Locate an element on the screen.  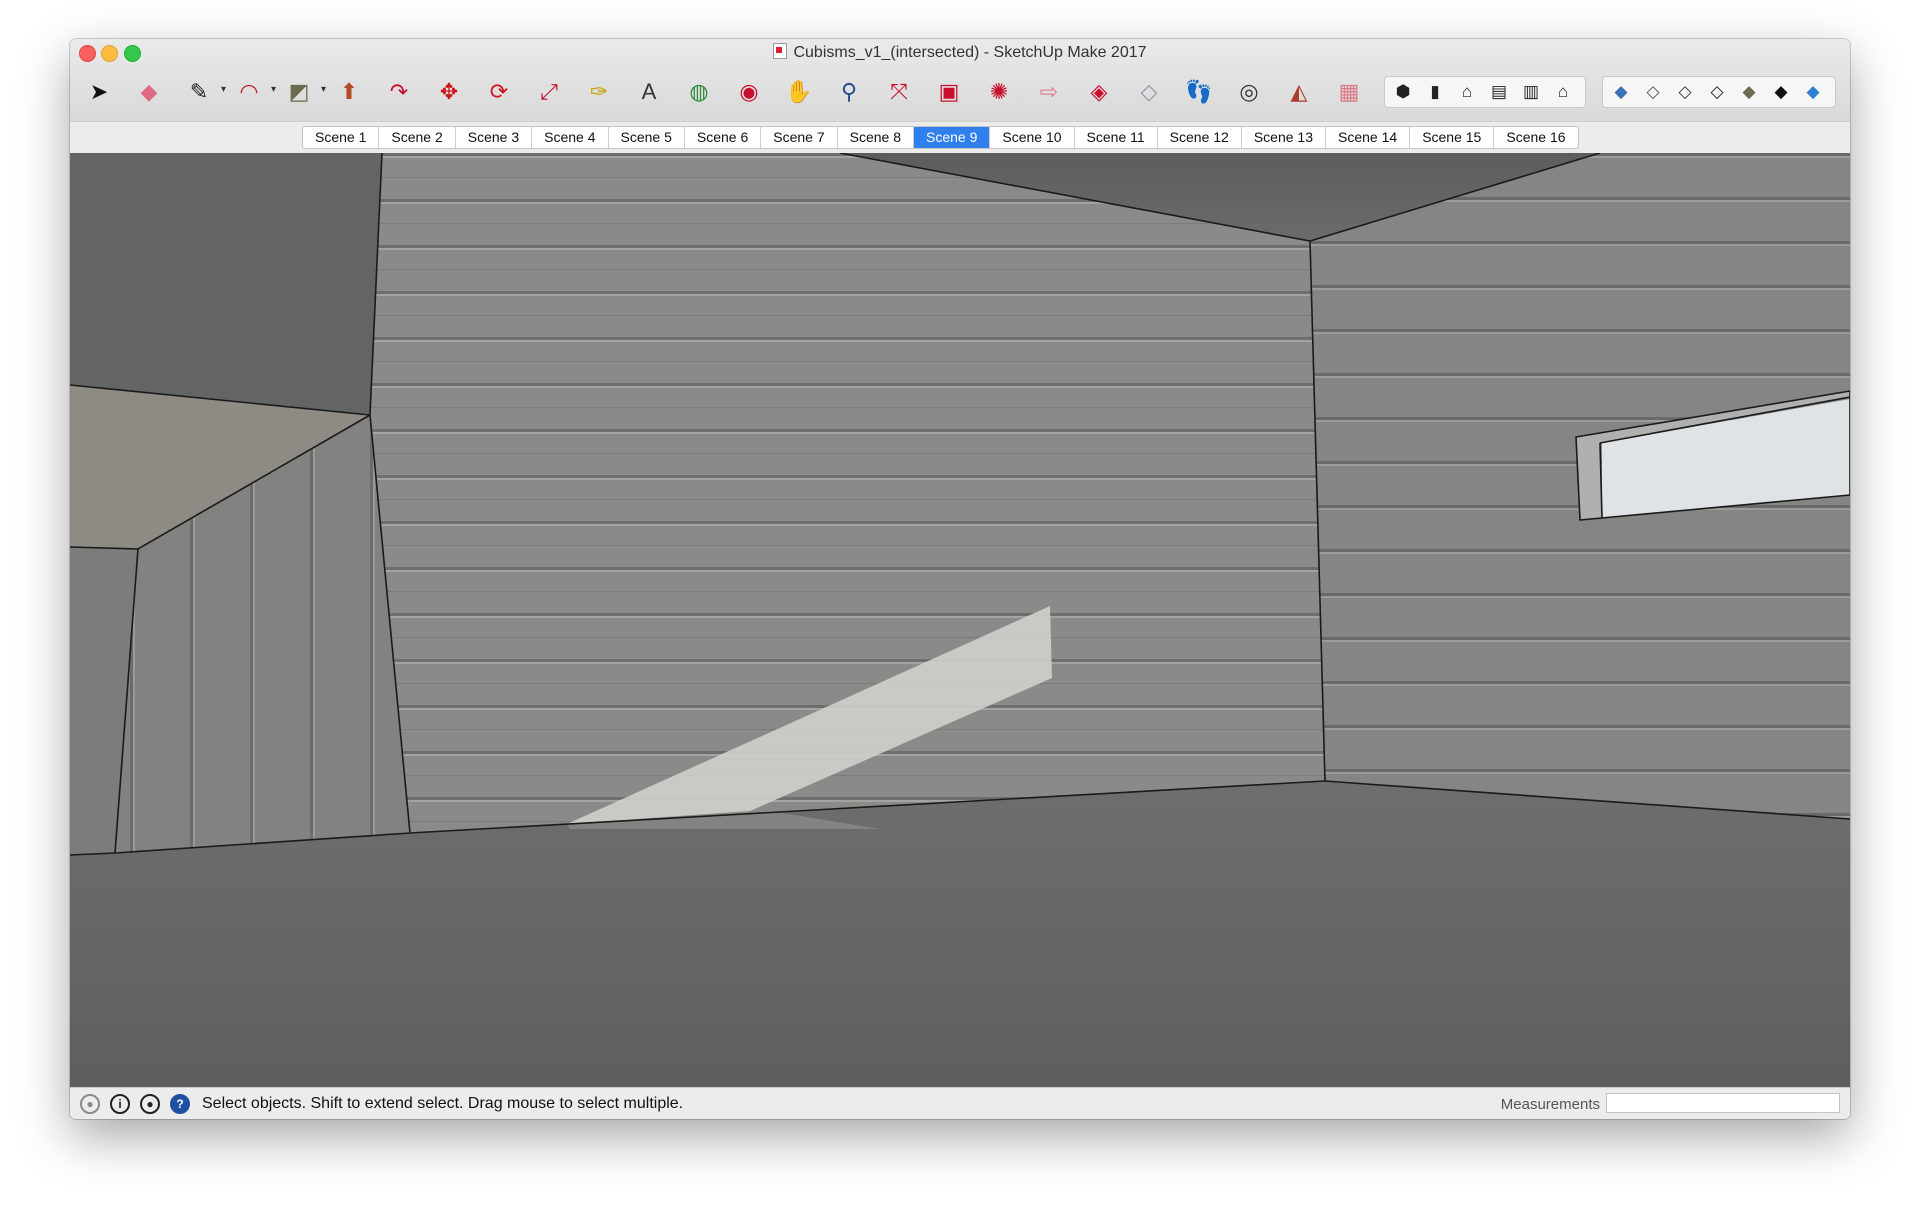
tab-scene-7: Scene 7 is located at coordinates (799, 137).